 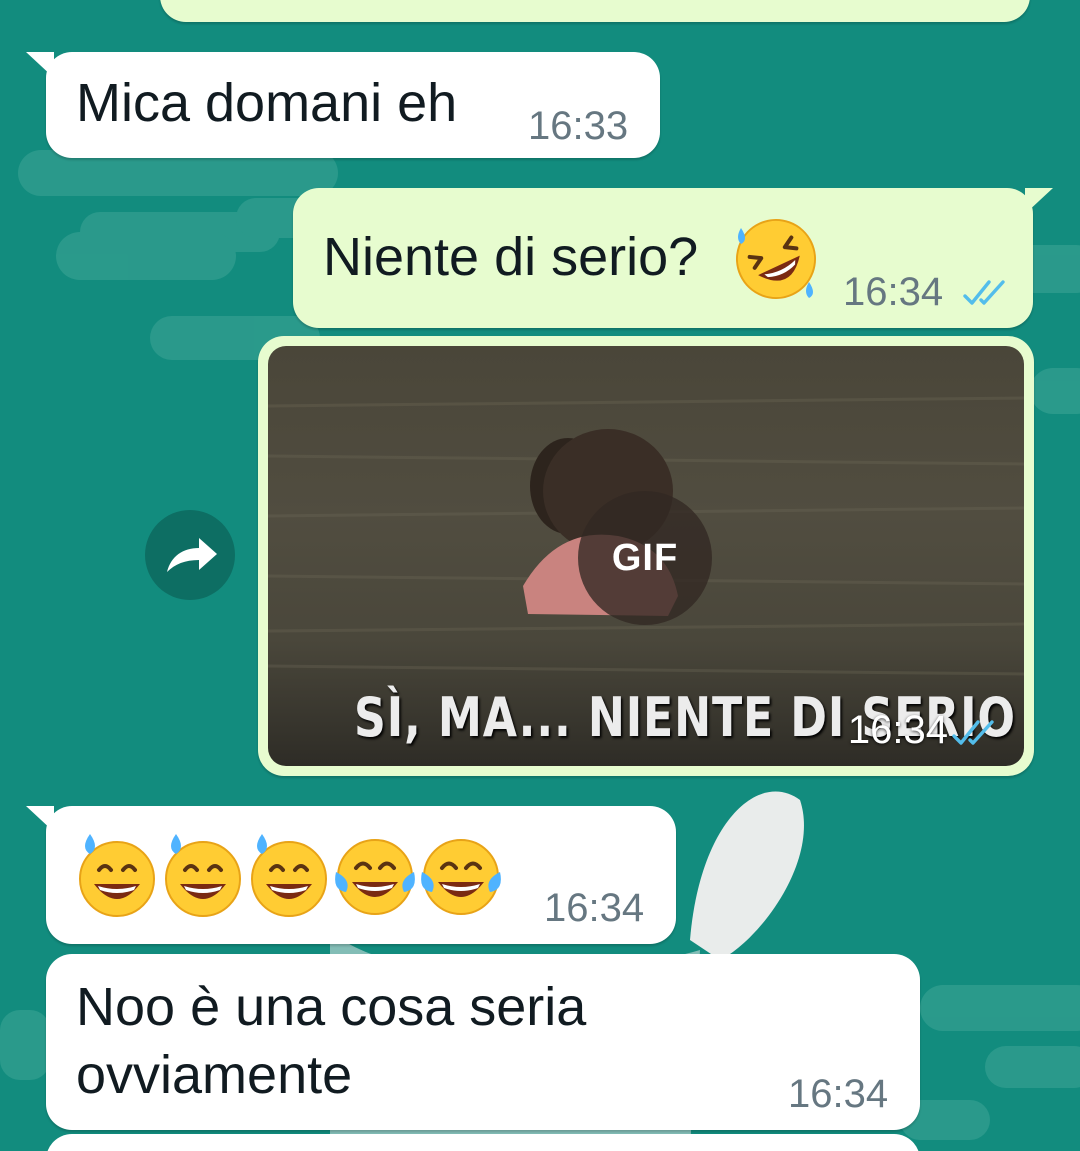 I want to click on outgoing-message-bubble: Niente di serio? 16:34, so click(x=673, y=258).